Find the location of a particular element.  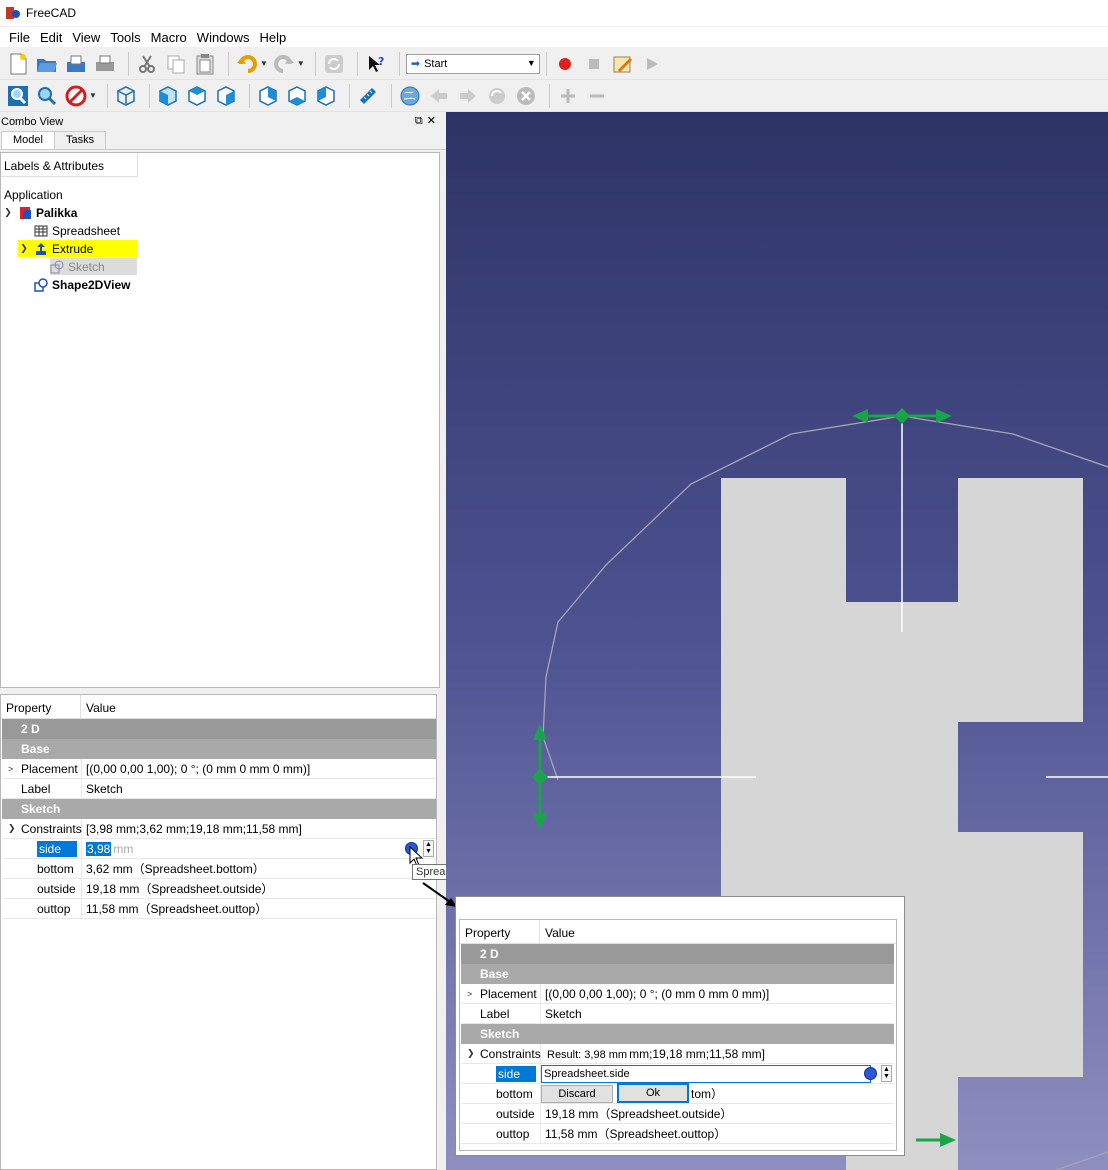

inset-group-2d: 2 D is located at coordinates (677, 954).